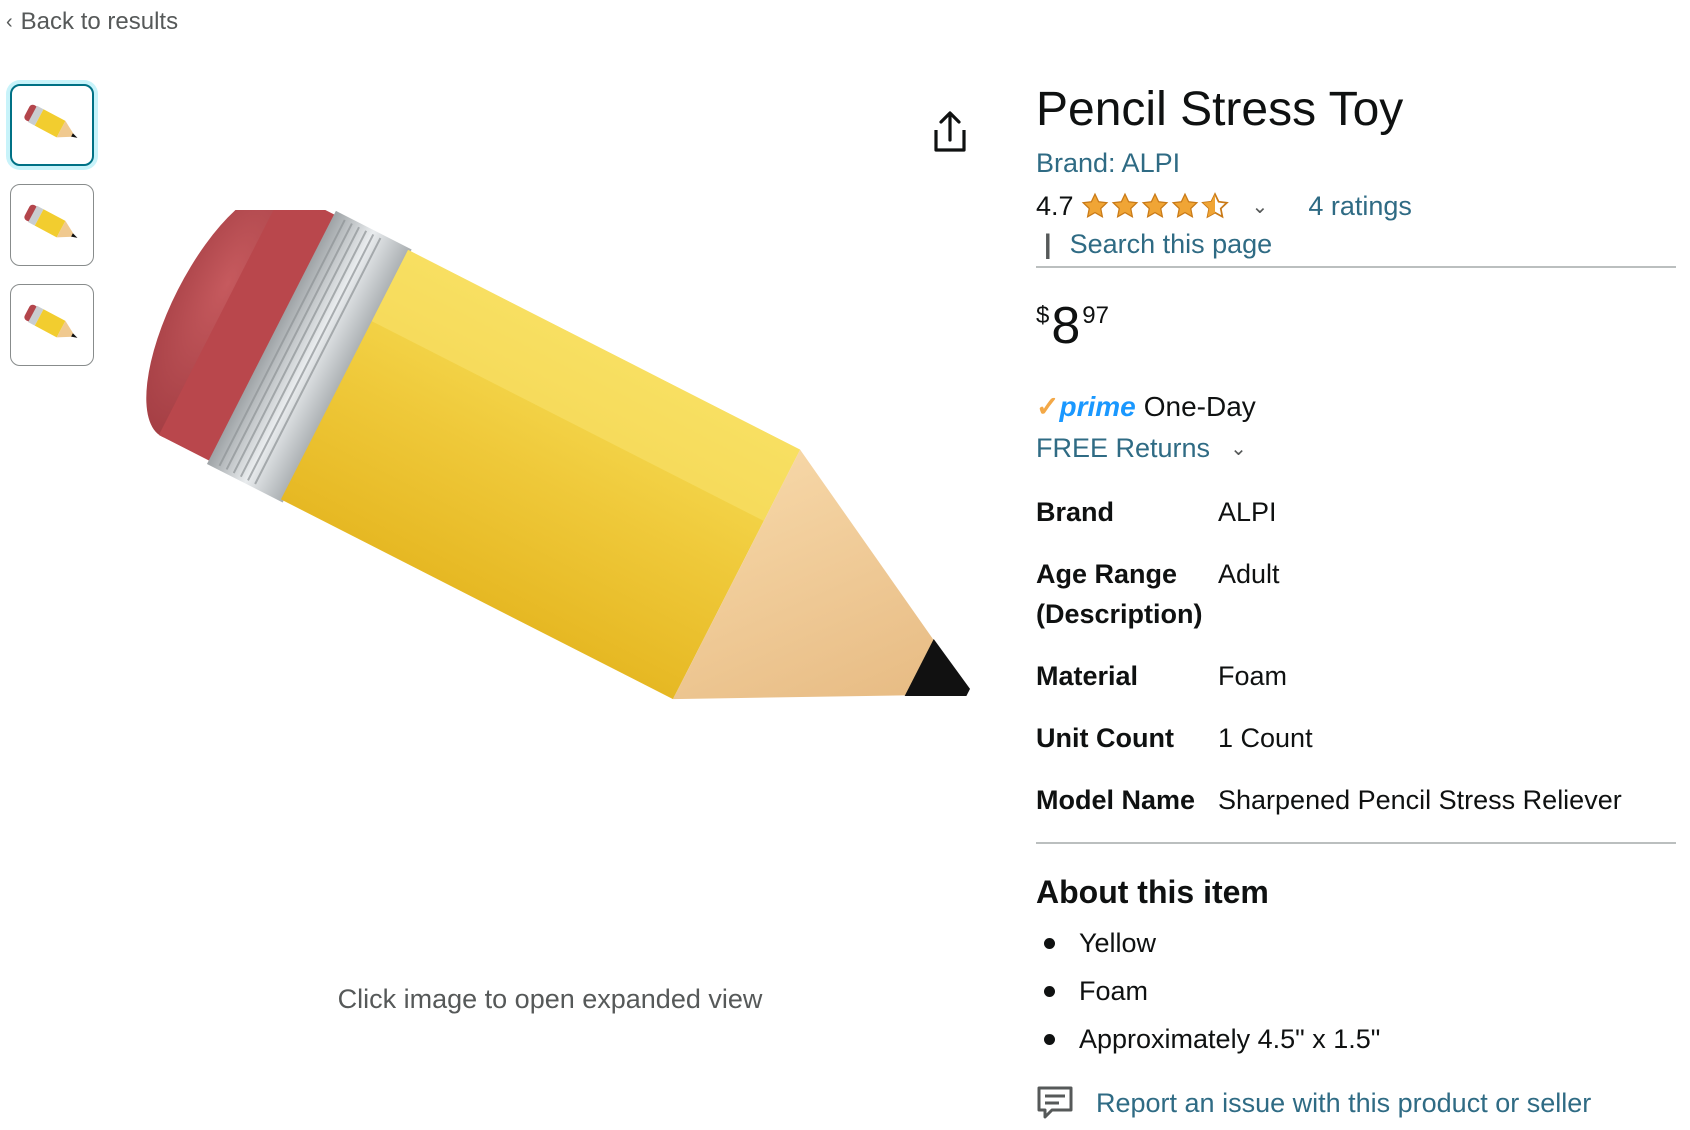 The width and height of the screenshot is (1690, 1130). What do you see at coordinates (1095, 315) in the screenshot?
I see `price-fraction: 97` at bounding box center [1095, 315].